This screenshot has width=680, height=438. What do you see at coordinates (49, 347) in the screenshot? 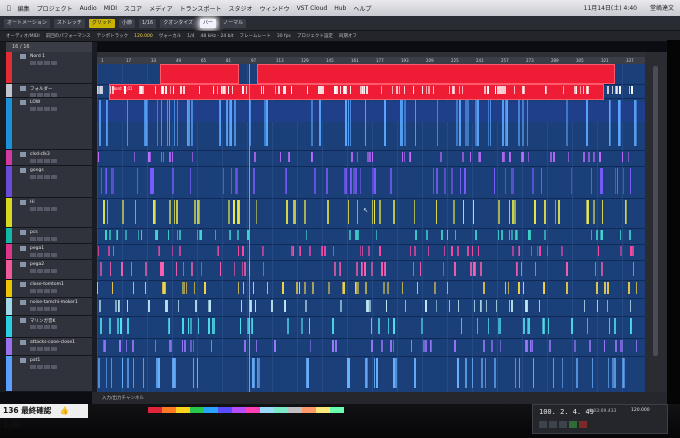
I see `track-header: attacks-cone-close1` at bounding box center [49, 347].